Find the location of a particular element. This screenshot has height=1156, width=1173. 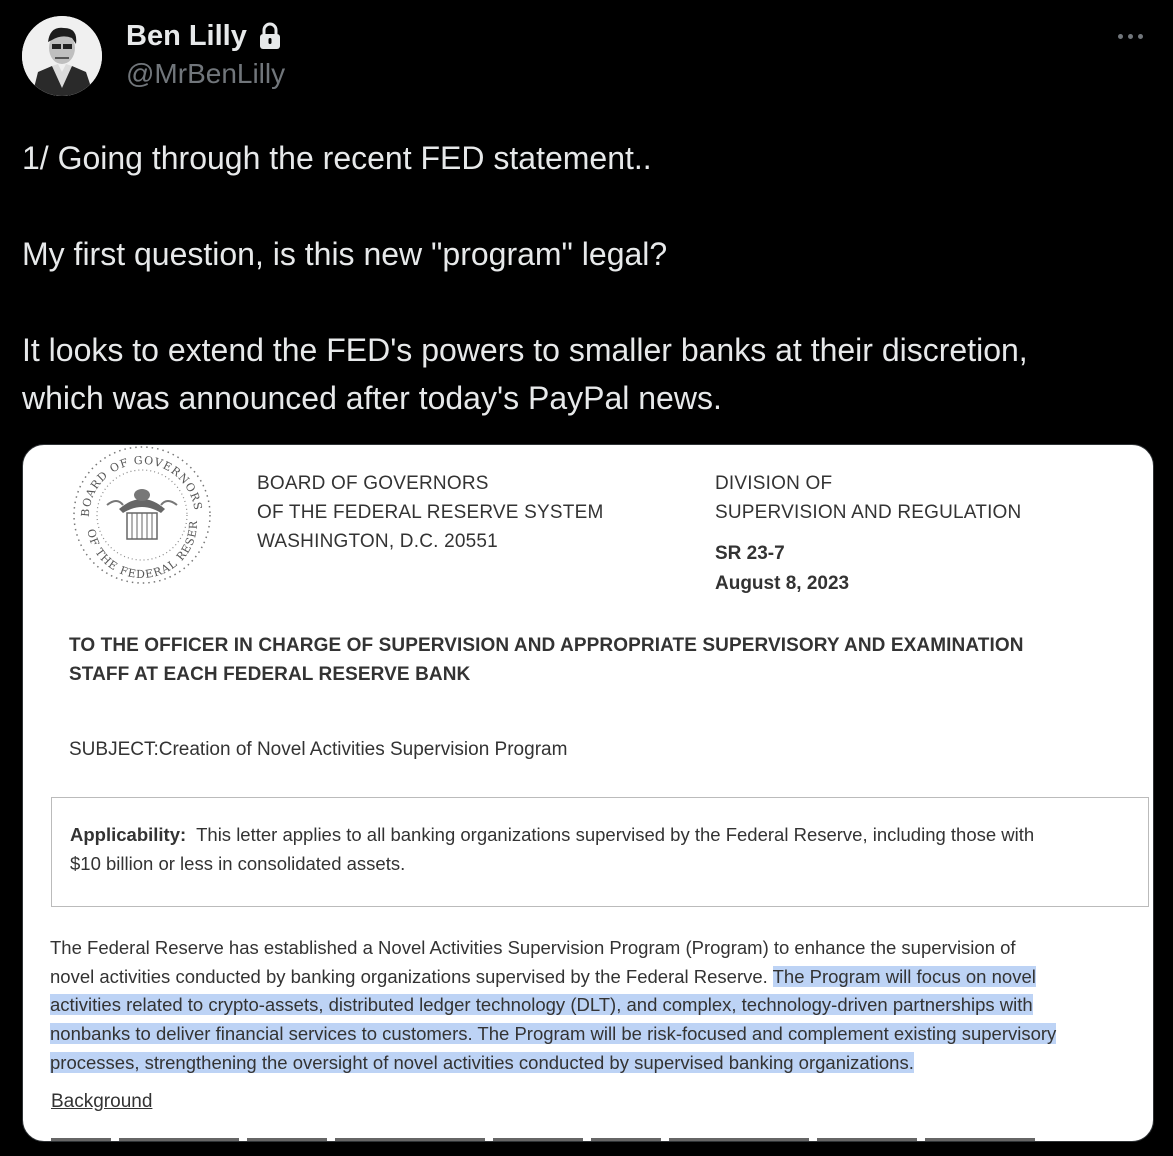

author-names: Ben Lilly @MrBenLilly is located at coordinates (205, 56).